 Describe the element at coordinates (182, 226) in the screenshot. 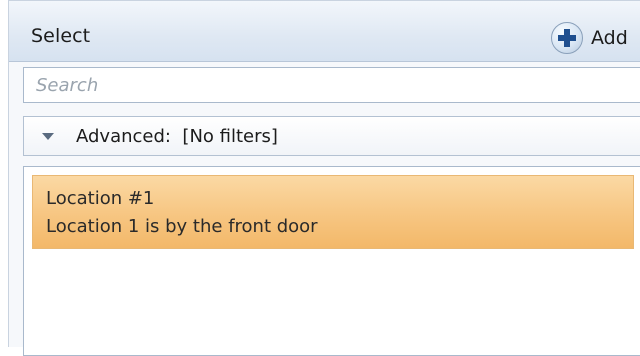

I see `list-item-description: Location 1 is by the front door` at that location.